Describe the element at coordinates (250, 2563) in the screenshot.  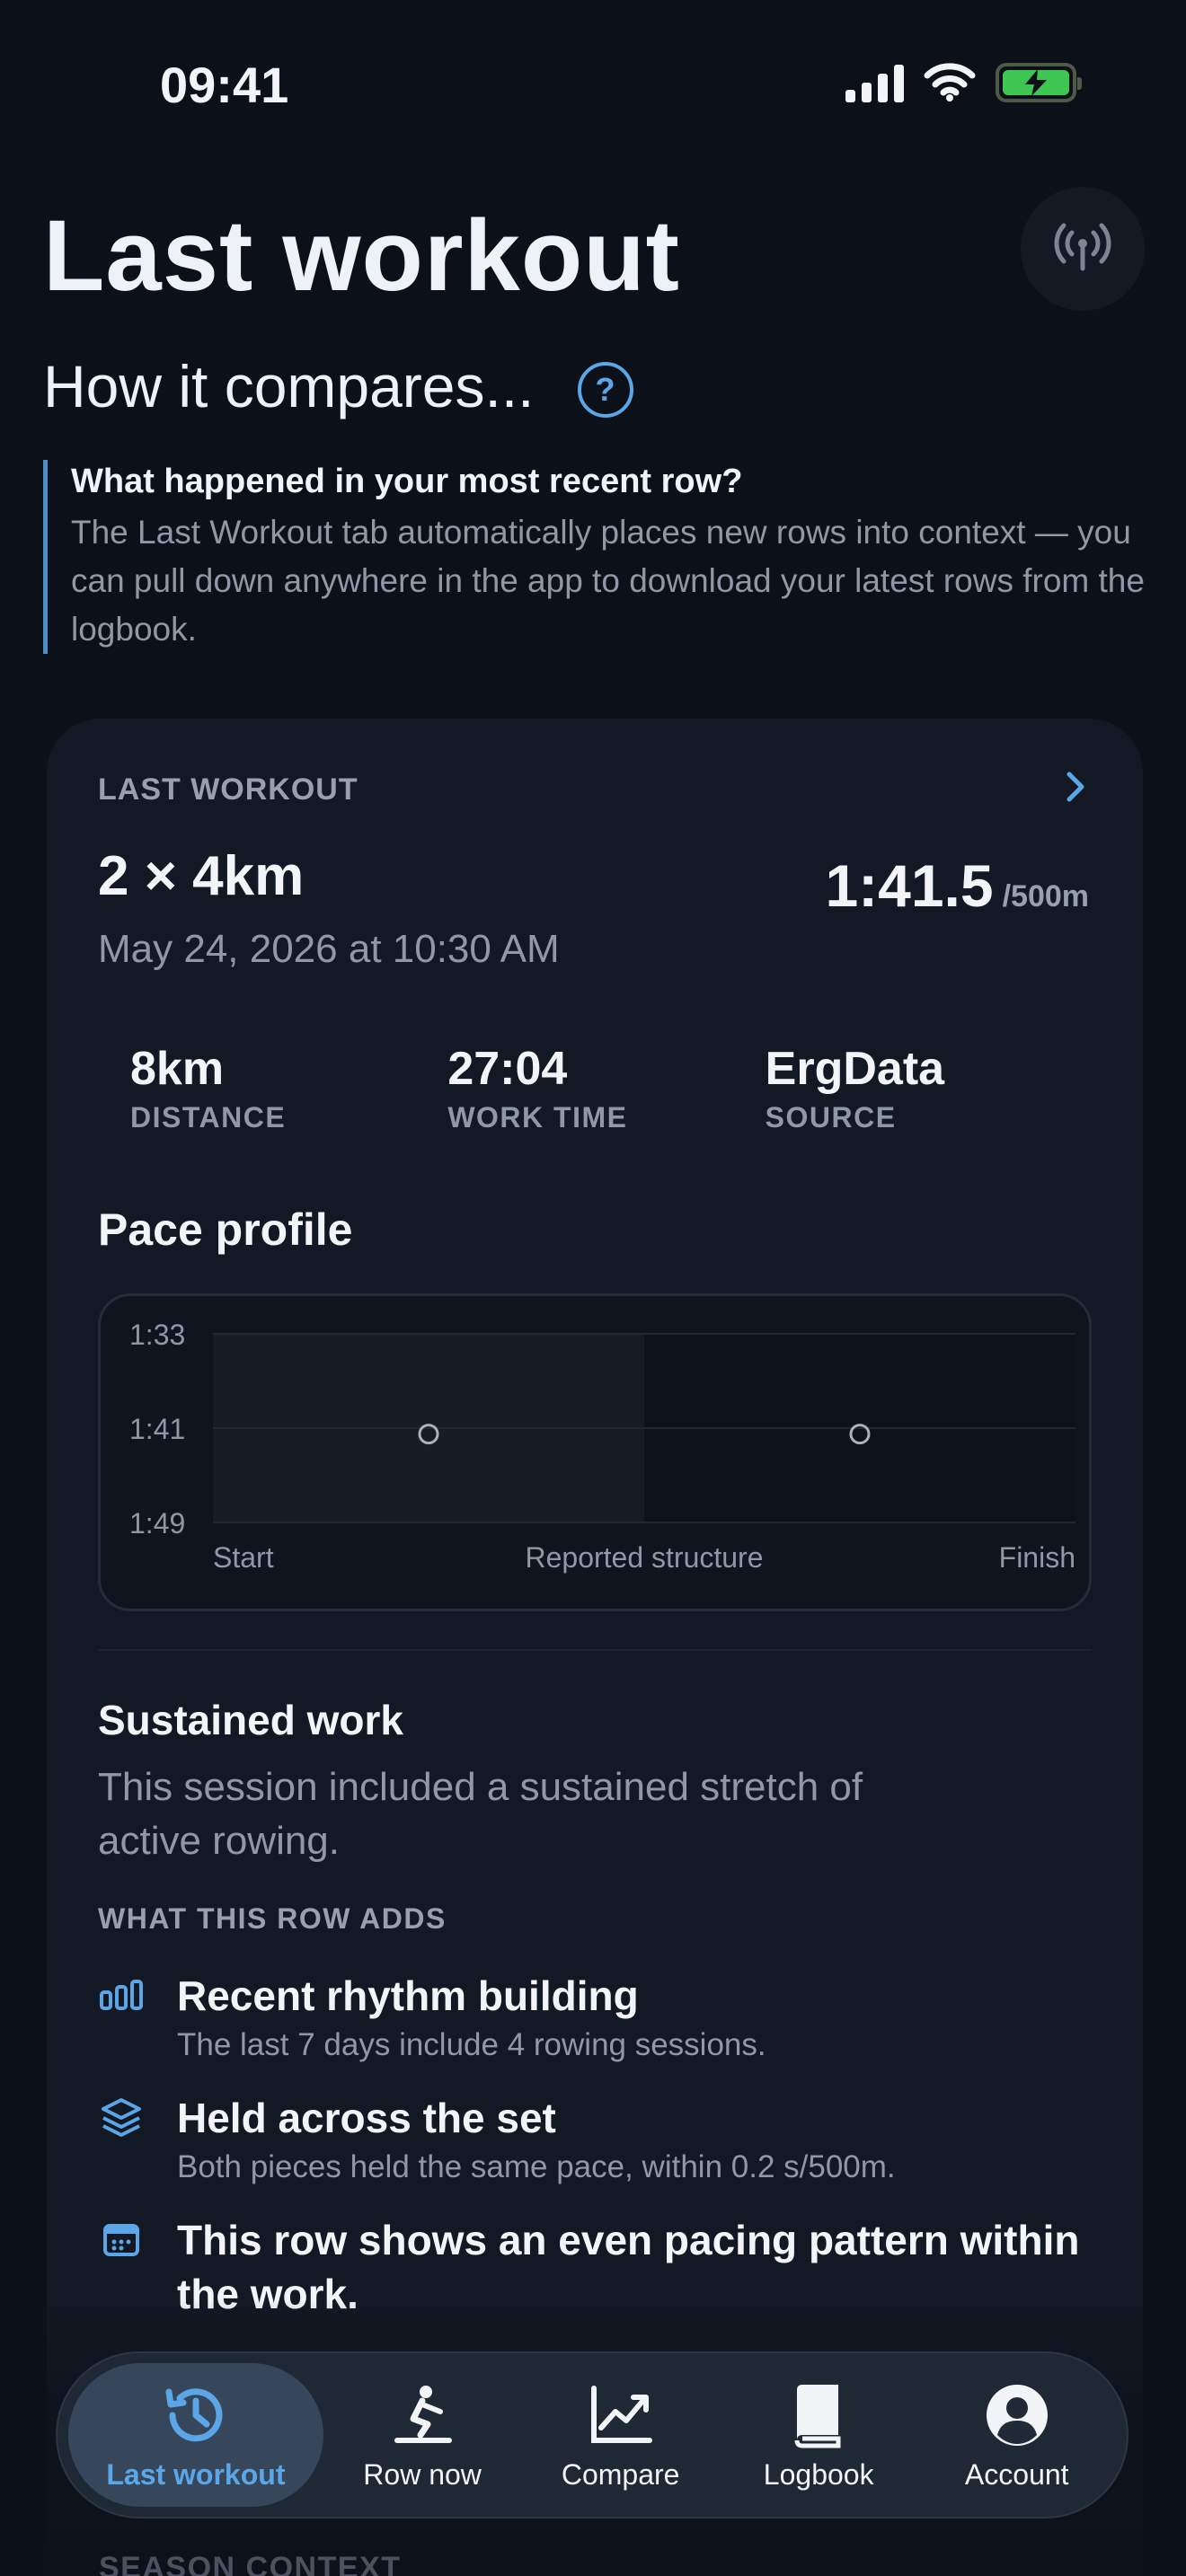
I see `season-context-label: SEASON CONTEXT` at that location.